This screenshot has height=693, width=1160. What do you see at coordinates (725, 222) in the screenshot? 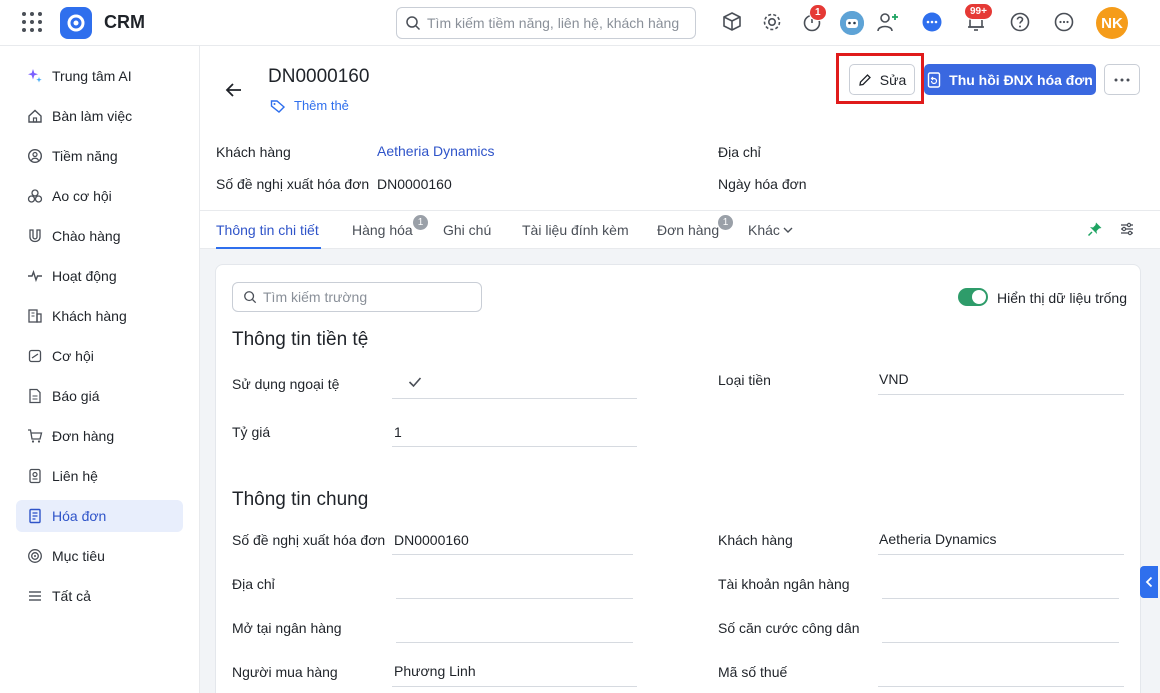
I see `tab-orders-count: 1` at bounding box center [725, 222].